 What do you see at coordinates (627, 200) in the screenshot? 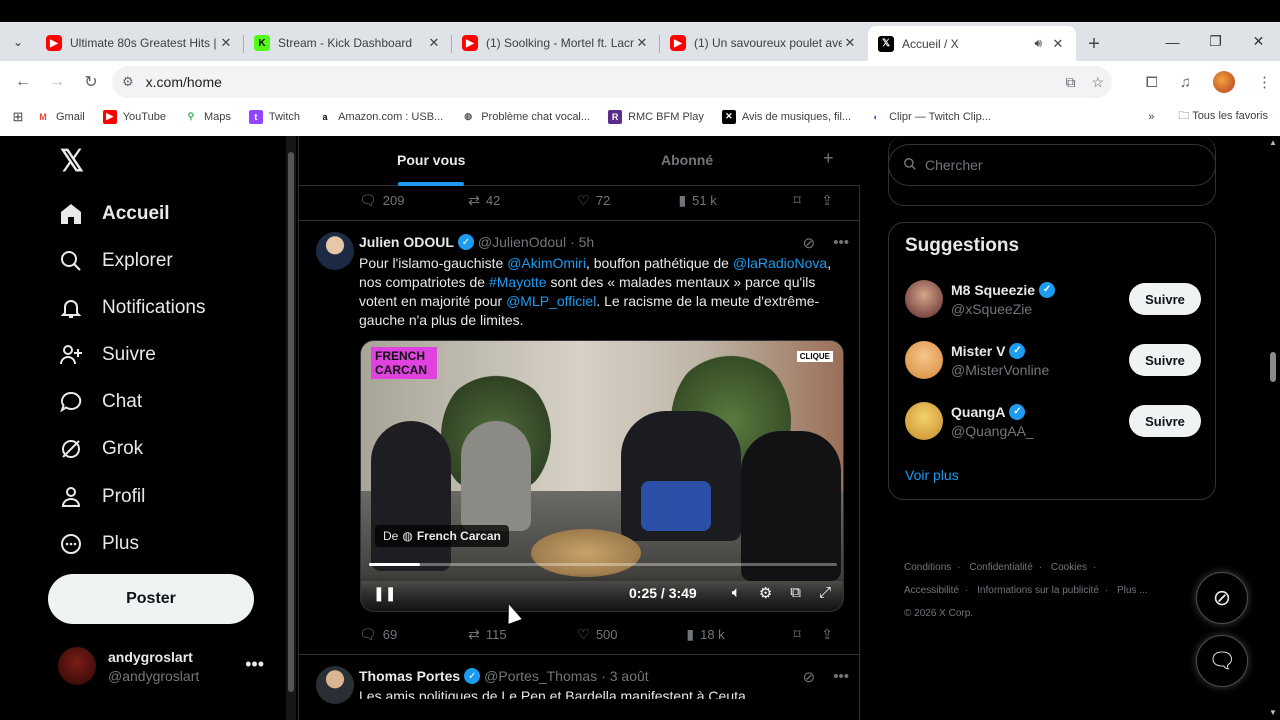
I see `like-button: ♡ 72` at bounding box center [627, 200].